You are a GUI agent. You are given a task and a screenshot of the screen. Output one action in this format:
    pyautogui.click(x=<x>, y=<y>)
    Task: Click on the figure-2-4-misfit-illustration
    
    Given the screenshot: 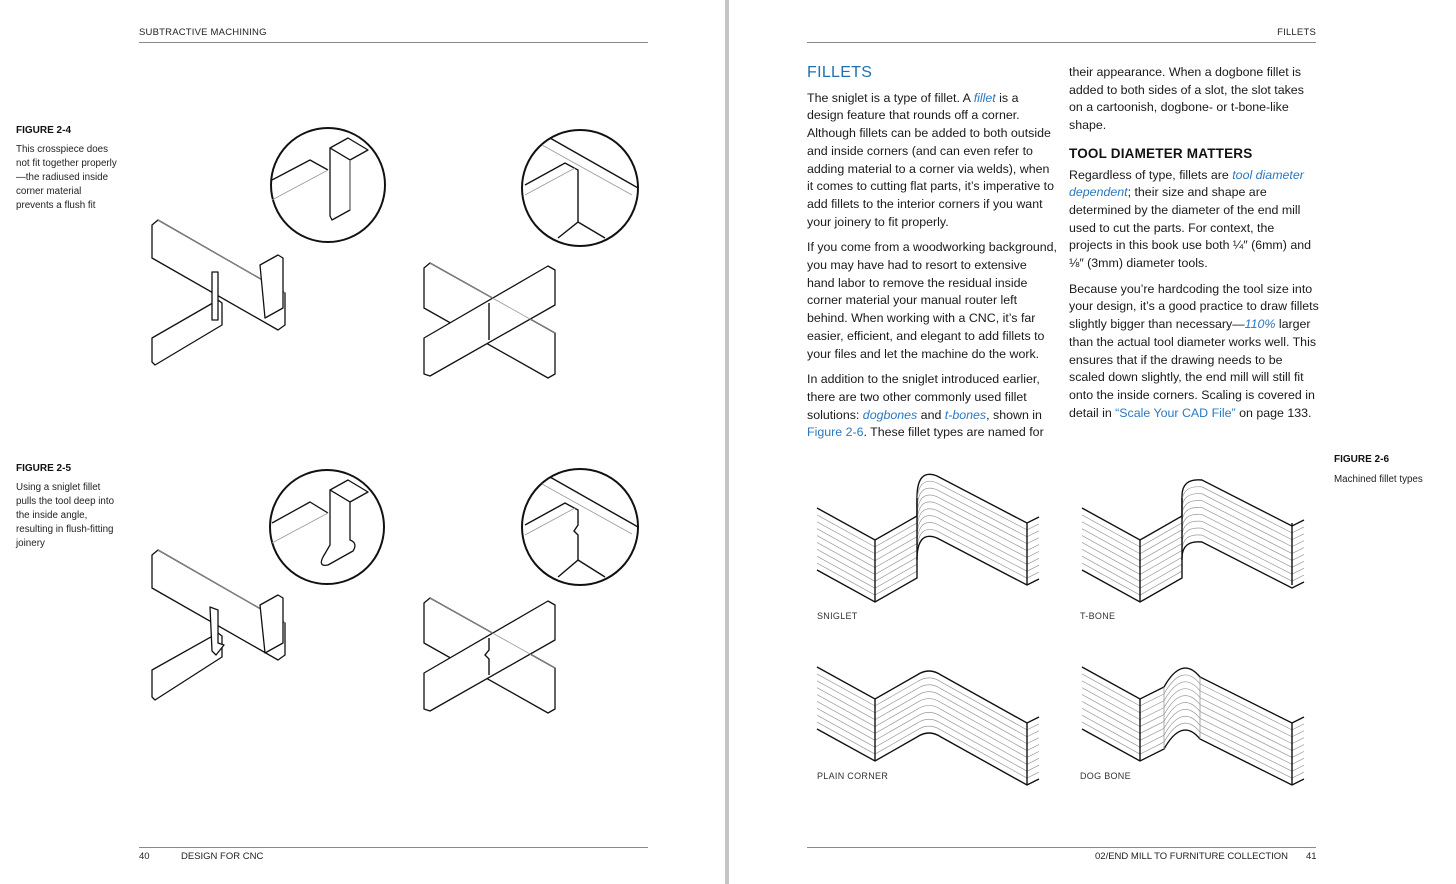 What is the action you would take?
    pyautogui.click(x=268, y=246)
    